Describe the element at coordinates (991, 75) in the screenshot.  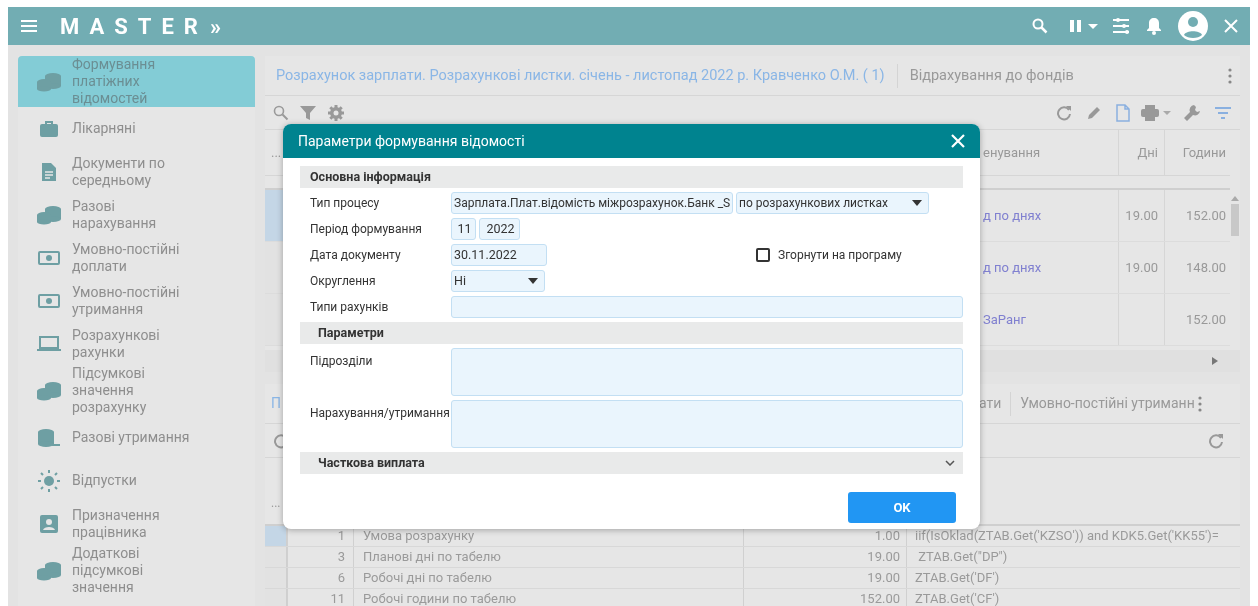
I see `tab: Відрахування до фондів` at that location.